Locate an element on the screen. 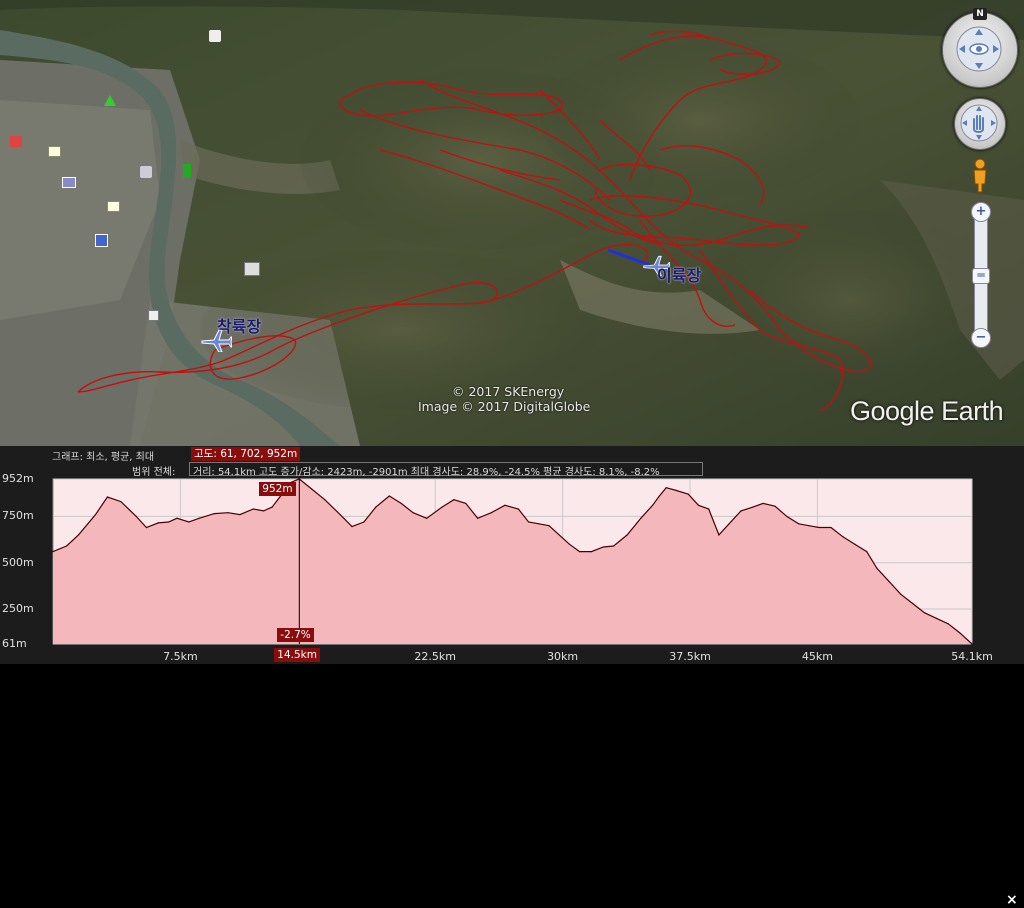 The width and height of the screenshot is (1024, 908). zoom-in-button: + is located at coordinates (981, 212).